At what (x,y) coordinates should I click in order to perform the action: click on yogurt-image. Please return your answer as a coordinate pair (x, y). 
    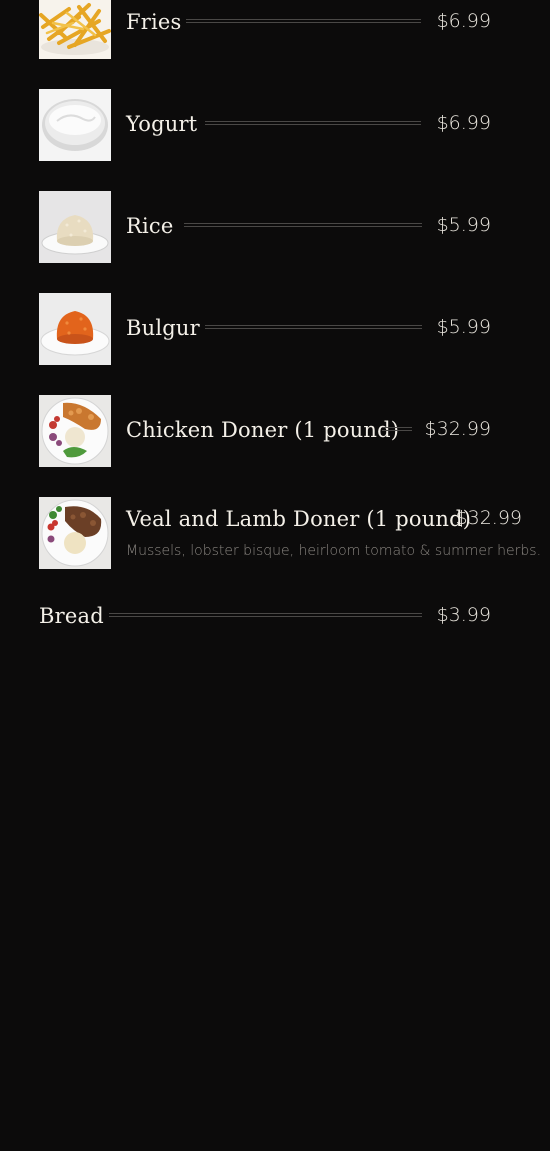
    Looking at the image, I should click on (75, 125).